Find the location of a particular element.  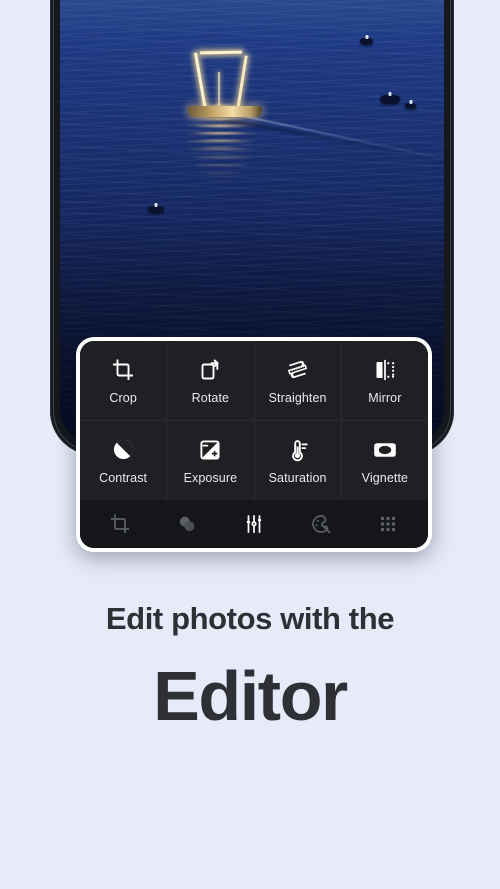

editor-bottom-tabbar is located at coordinates (254, 524).